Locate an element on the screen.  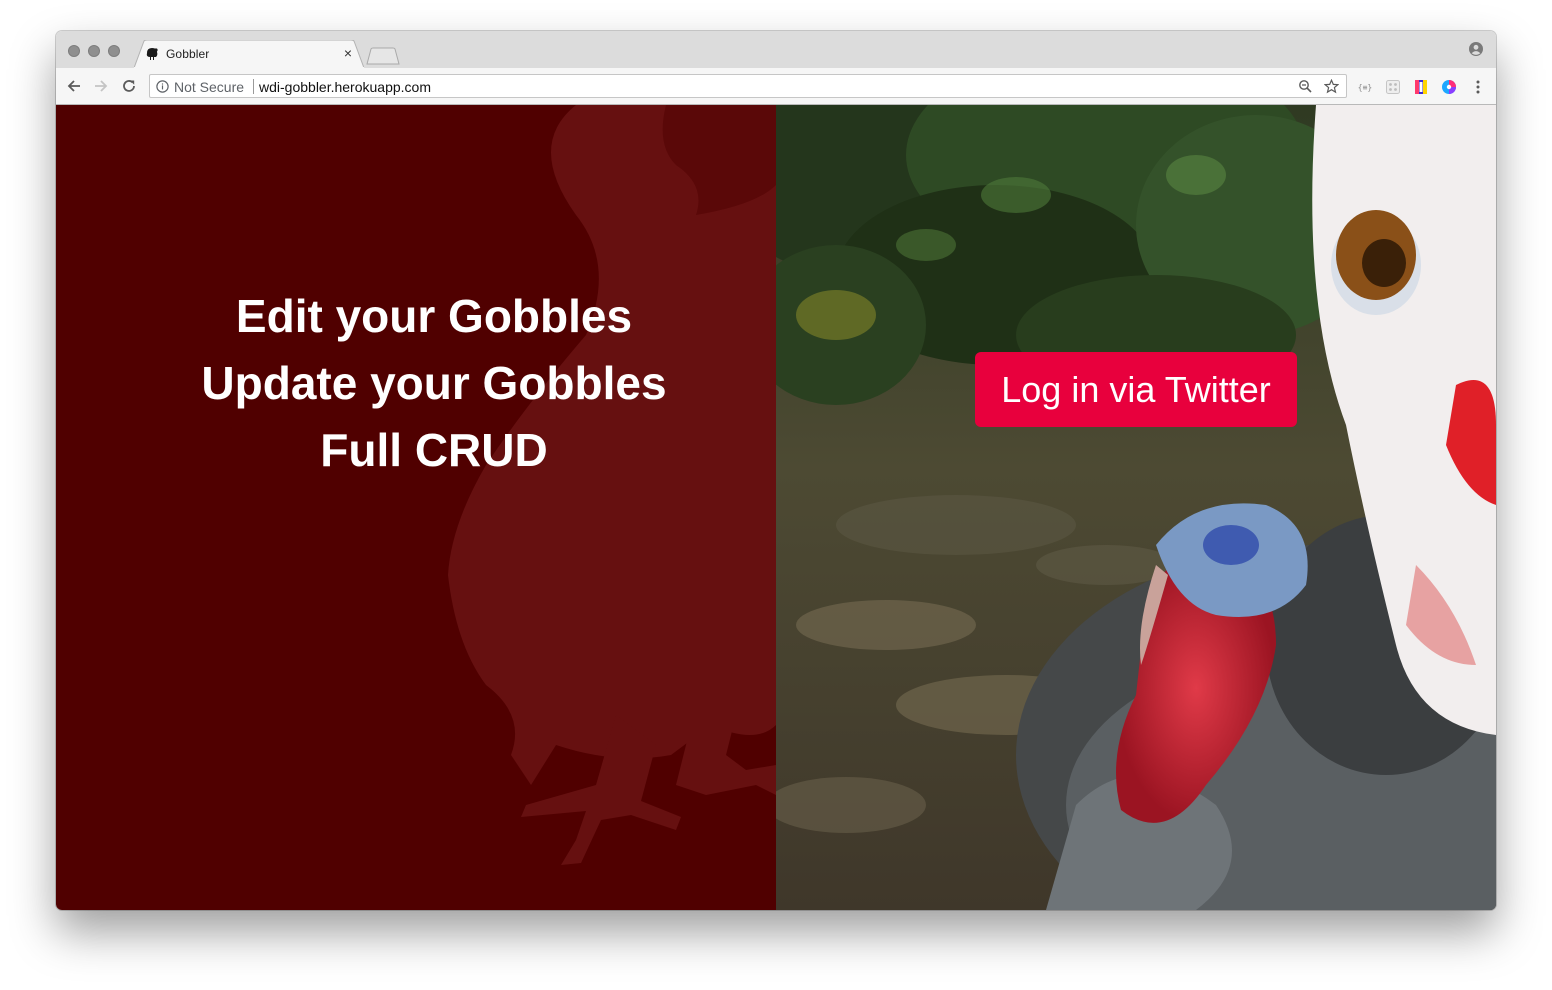
back-arrow-icon is located at coordinates (74, 86).